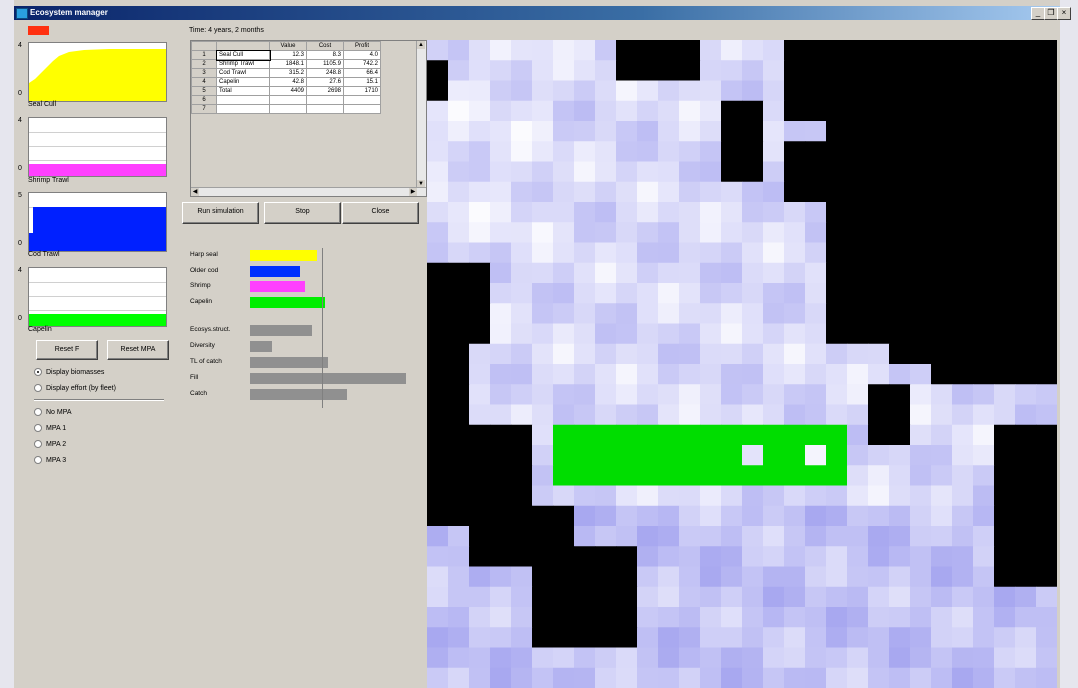 The height and width of the screenshot is (688, 1078). What do you see at coordinates (542, 13) in the screenshot?
I see `title-bar: Ecosystem manager _ ❐ ×` at bounding box center [542, 13].